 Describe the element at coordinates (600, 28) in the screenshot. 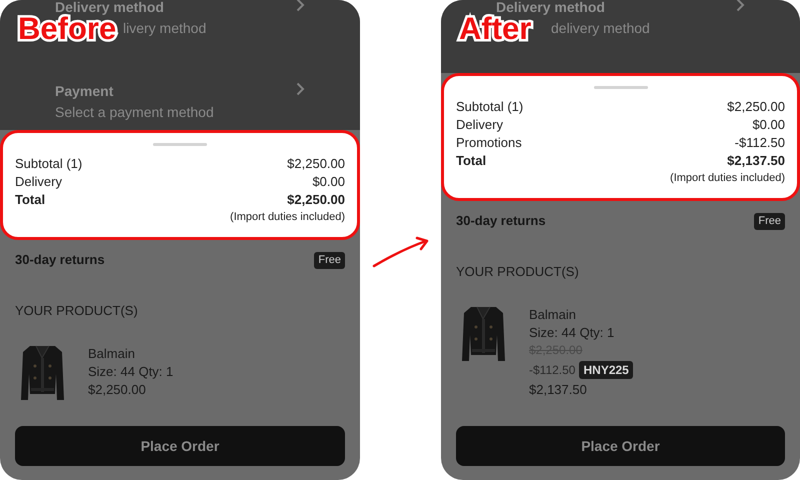

I see `section-subtitle: delivery method` at that location.